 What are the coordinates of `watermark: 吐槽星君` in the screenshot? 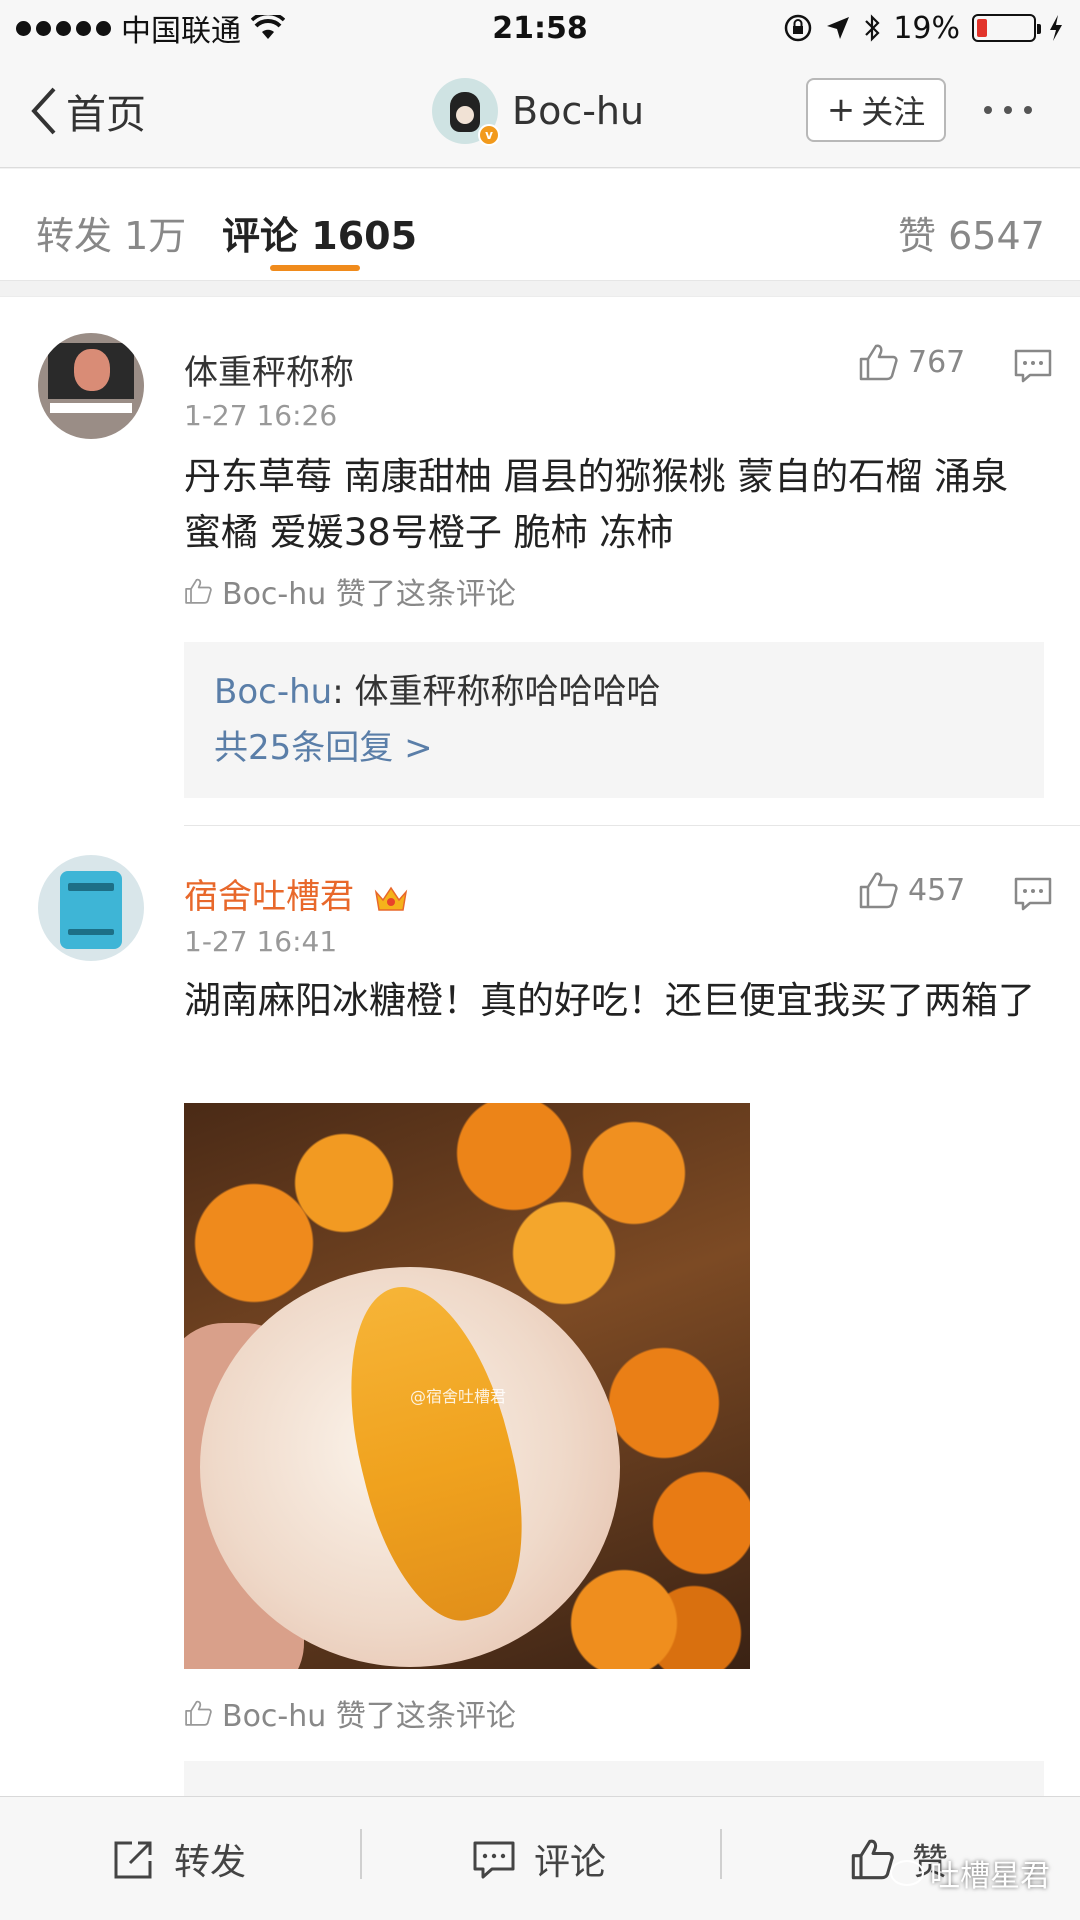 It's located at (970, 1873).